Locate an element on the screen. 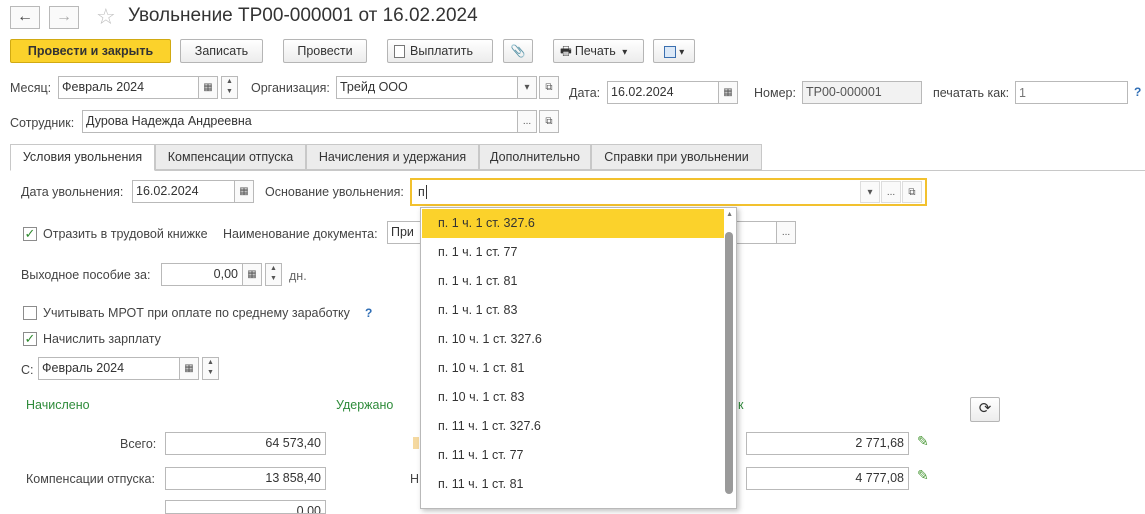 This screenshot has width=1145, height=514. dismissal-basis-input: п is located at coordinates (668, 192).